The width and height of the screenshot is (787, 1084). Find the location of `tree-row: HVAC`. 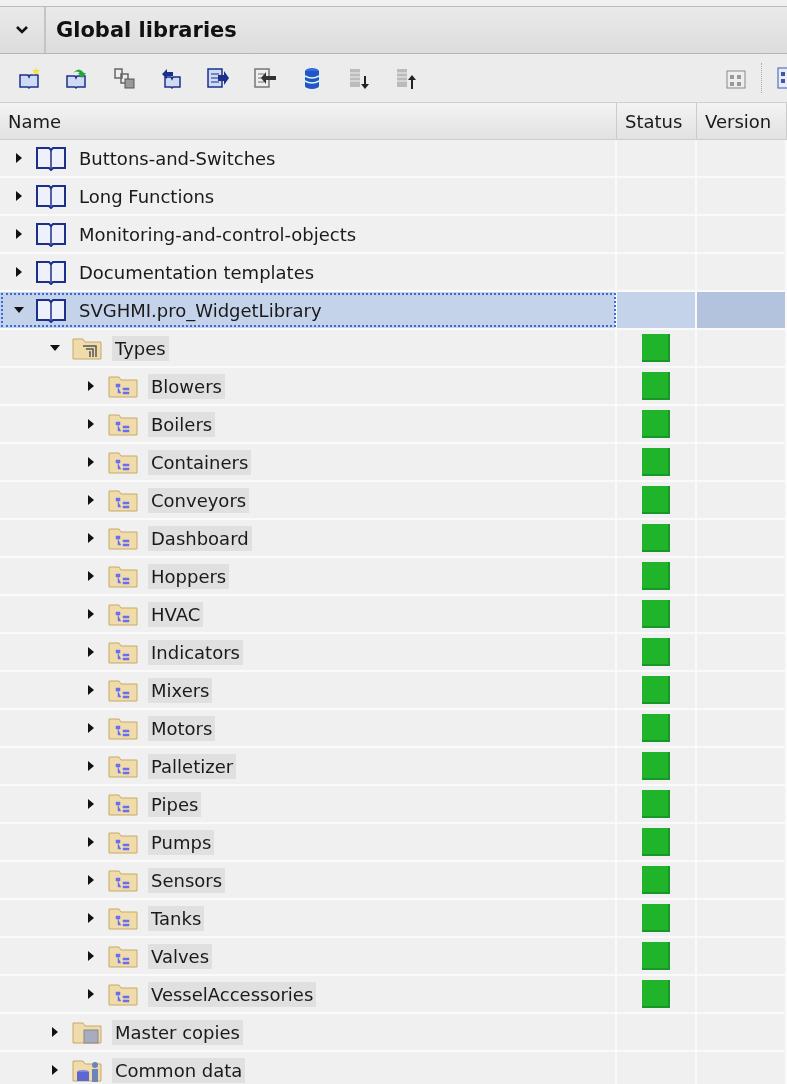

tree-row: HVAC is located at coordinates (393, 615).